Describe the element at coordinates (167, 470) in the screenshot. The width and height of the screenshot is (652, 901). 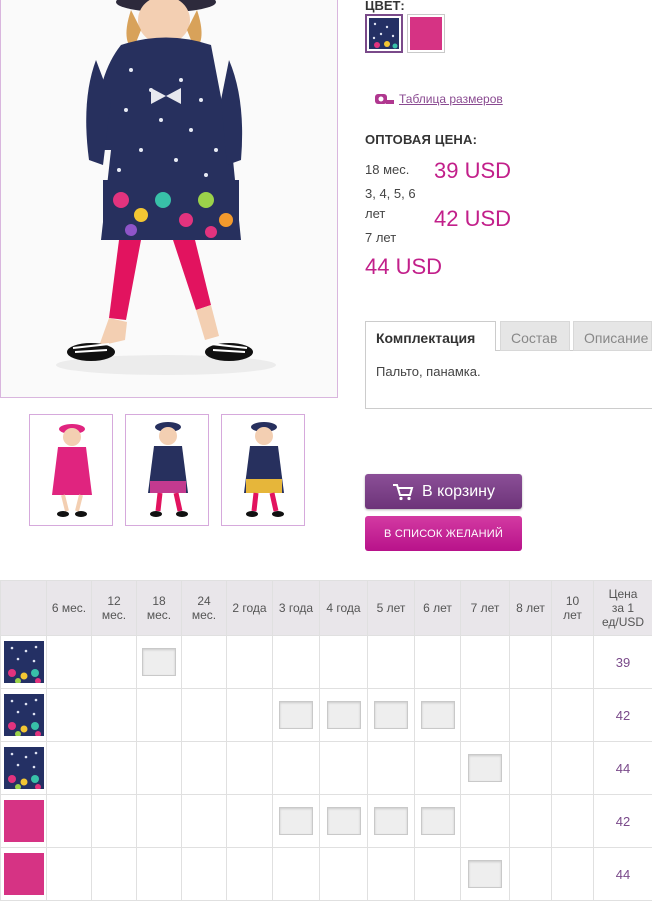
I see `thumbnail-navy-front` at that location.